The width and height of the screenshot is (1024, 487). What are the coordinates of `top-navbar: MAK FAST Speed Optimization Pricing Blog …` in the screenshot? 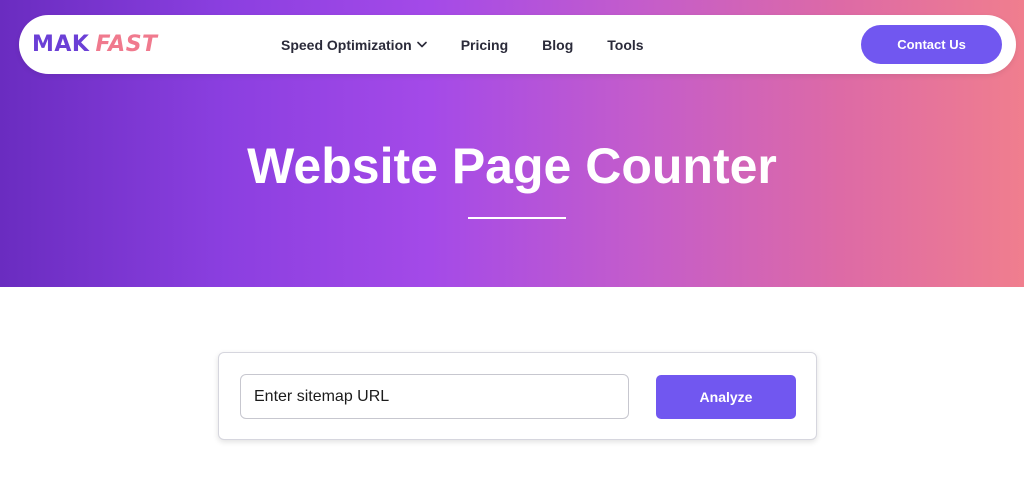 It's located at (517, 44).